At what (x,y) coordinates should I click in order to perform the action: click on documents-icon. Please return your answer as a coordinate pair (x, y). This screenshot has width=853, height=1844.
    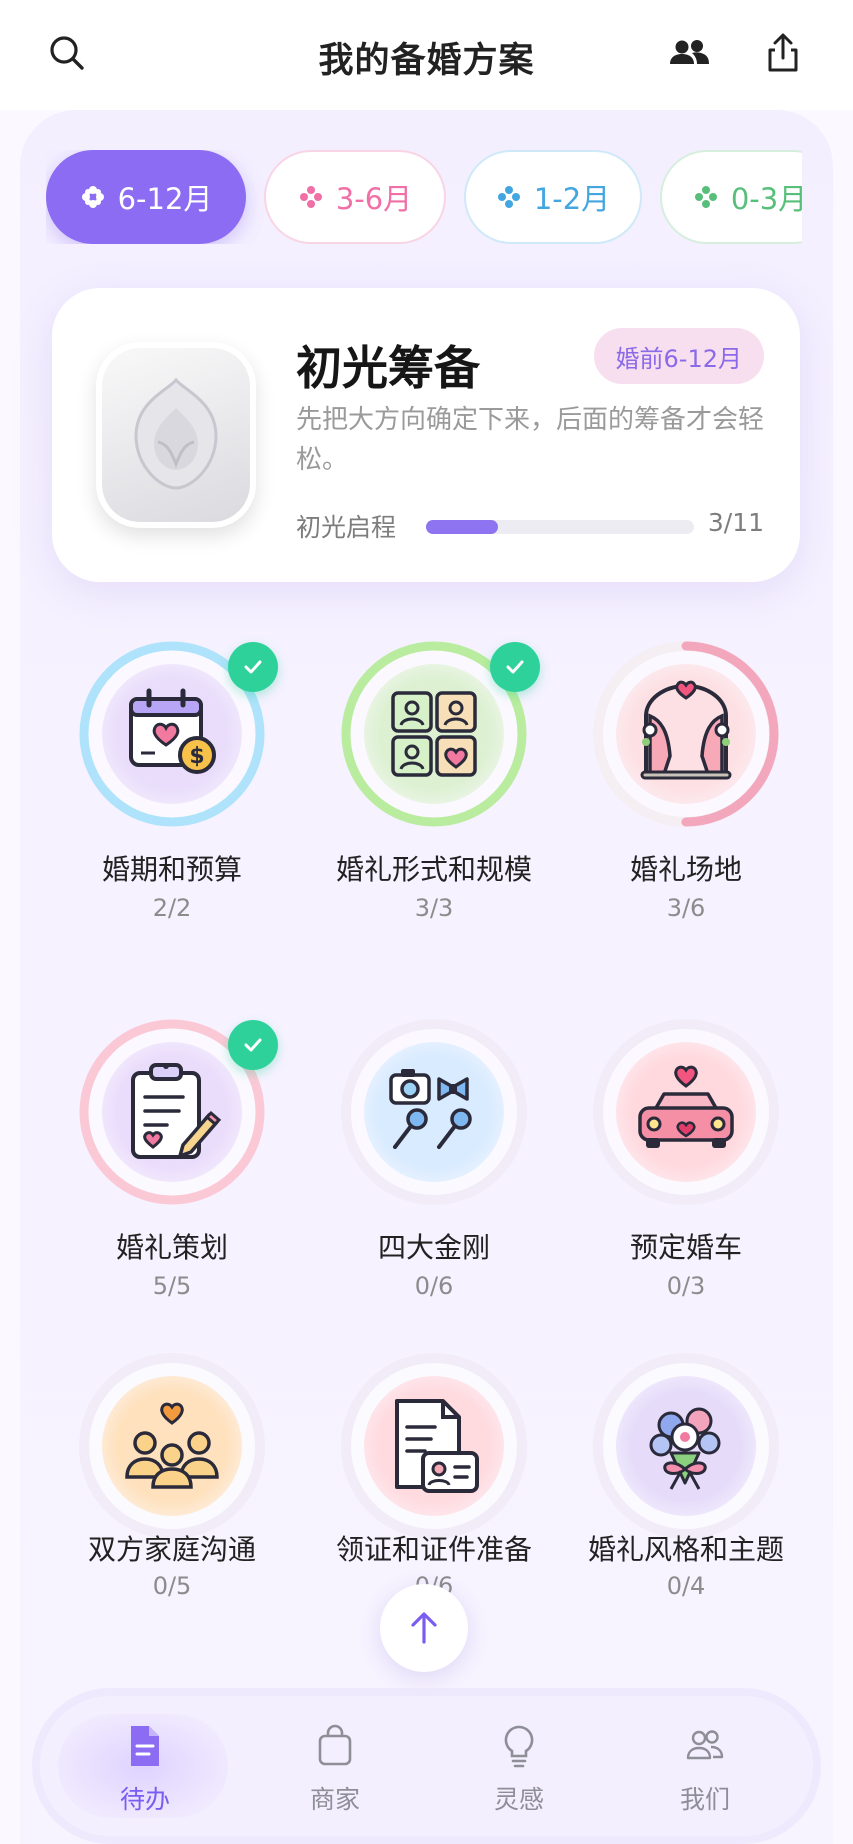
    Looking at the image, I should click on (434, 1446).